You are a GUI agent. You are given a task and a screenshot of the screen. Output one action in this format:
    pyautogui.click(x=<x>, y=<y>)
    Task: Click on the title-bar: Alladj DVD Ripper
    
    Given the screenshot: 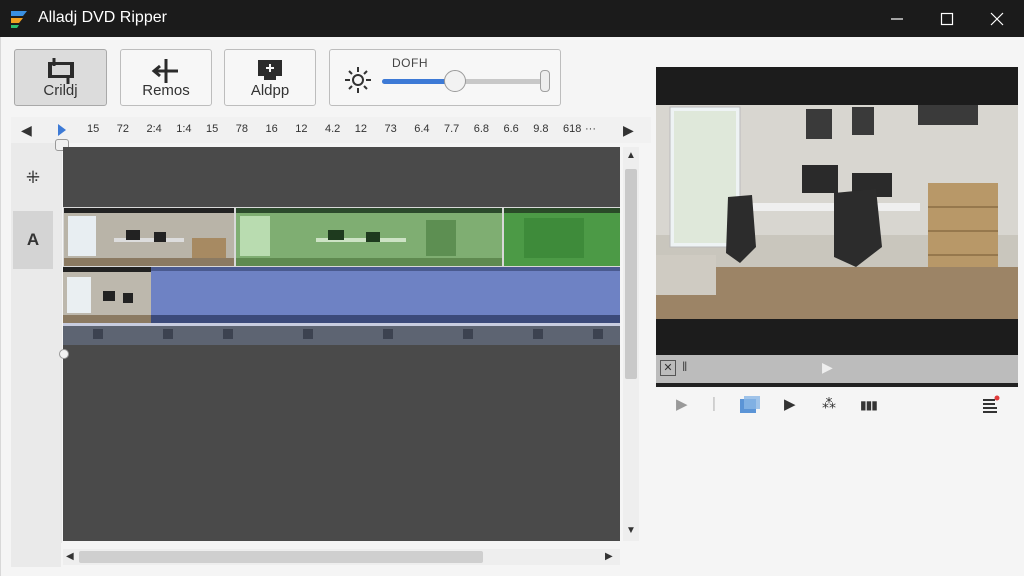 What is the action you would take?
    pyautogui.click(x=512, y=18)
    